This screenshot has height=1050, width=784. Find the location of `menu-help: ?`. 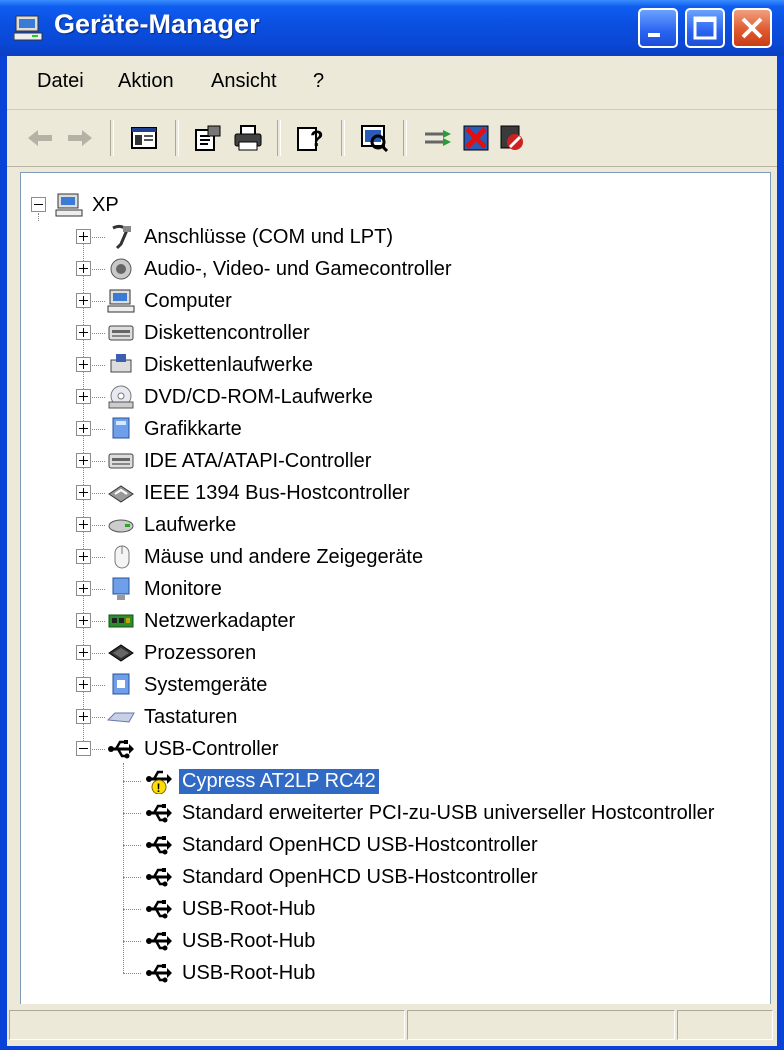

menu-help: ? is located at coordinates (318, 81).